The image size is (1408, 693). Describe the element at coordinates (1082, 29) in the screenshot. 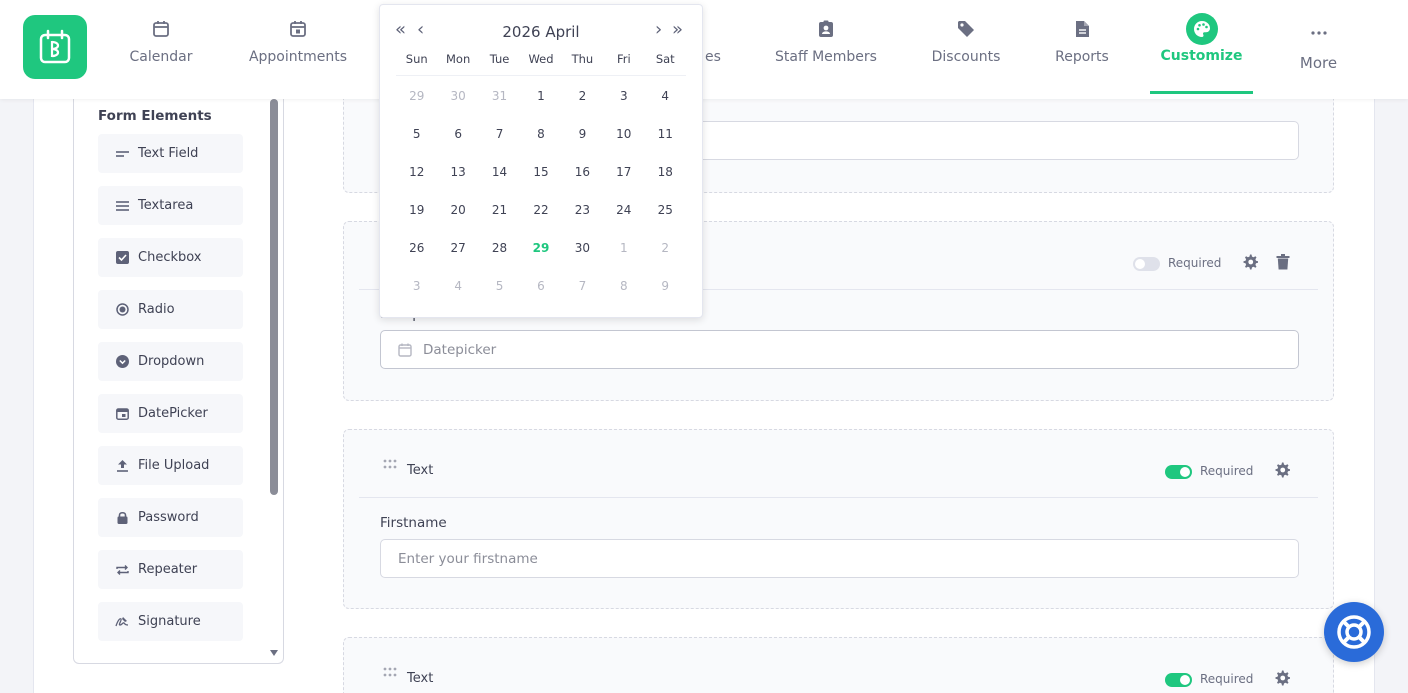

I see `document-icon` at that location.